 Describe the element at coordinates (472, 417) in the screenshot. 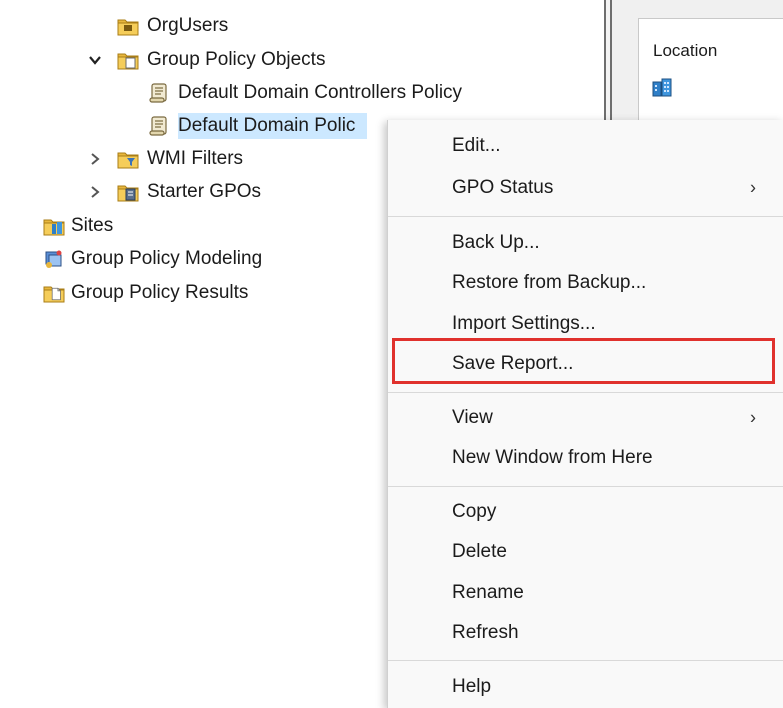

I see `menu-item-label: View` at that location.